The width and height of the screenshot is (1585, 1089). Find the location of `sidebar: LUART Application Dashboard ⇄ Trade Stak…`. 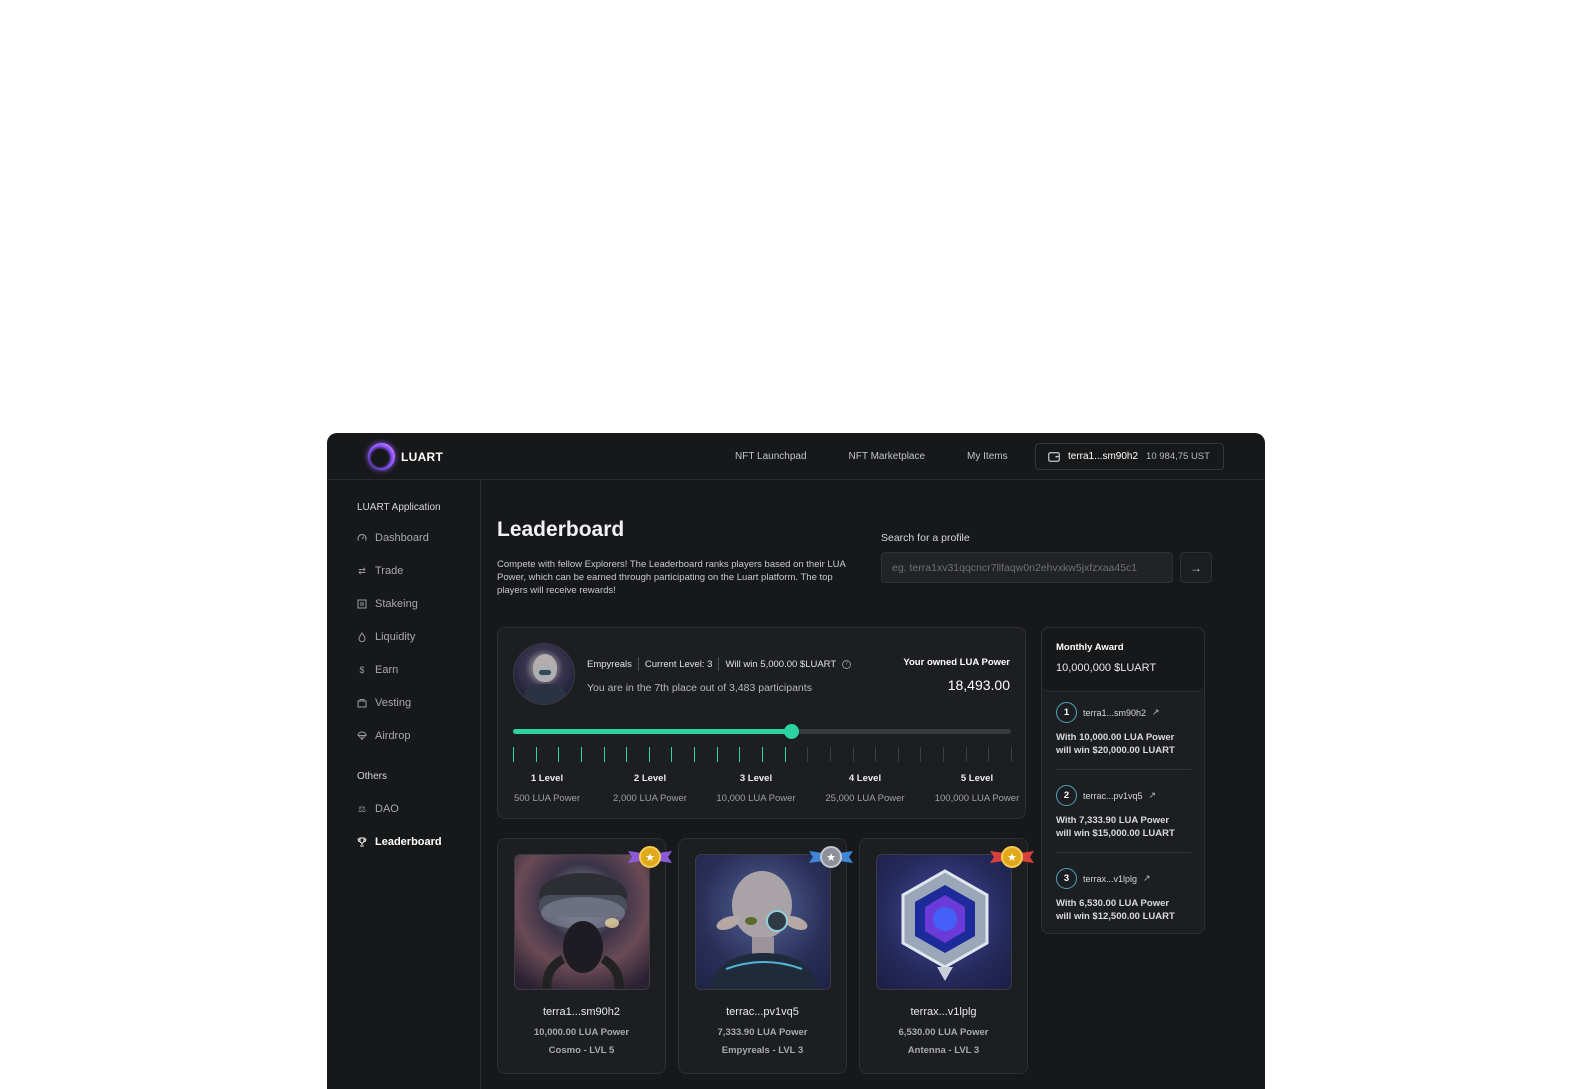

sidebar: LUART Application Dashboard ⇄ Trade Stak… is located at coordinates (404, 784).